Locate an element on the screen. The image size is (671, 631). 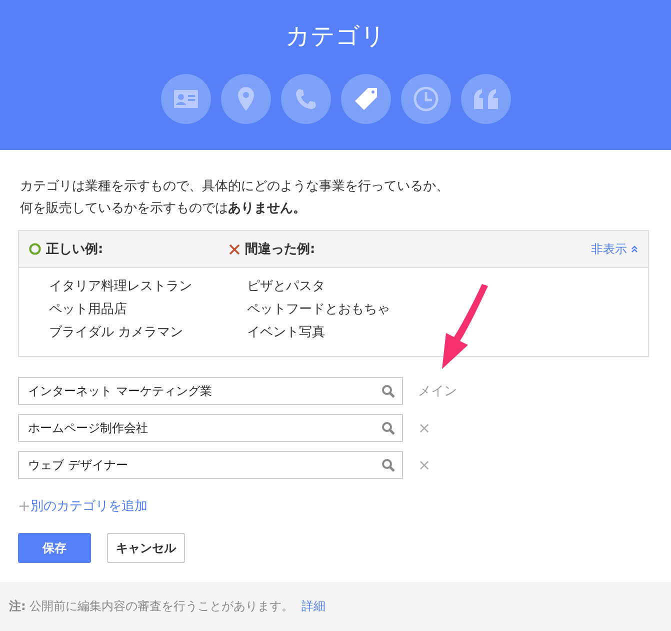
bad-examples-heading: 間違った例: is located at coordinates (280, 249).